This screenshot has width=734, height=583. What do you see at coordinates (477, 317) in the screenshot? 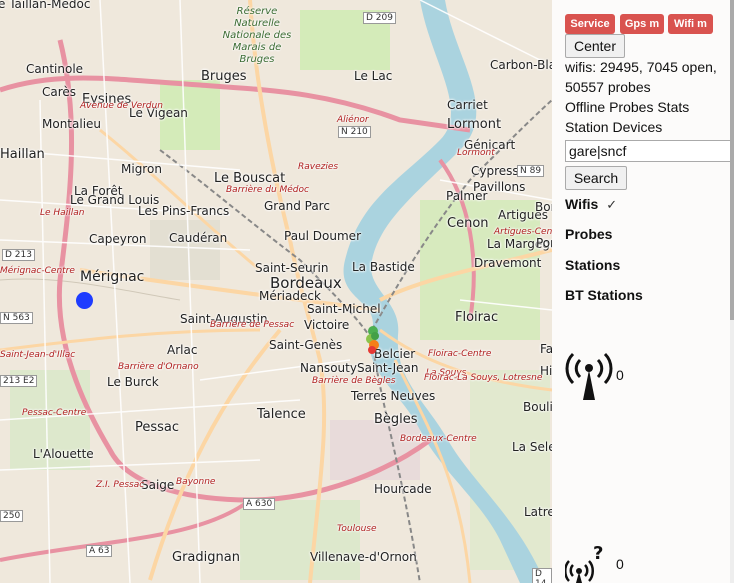
I see `place-label: Floirac` at bounding box center [477, 317].